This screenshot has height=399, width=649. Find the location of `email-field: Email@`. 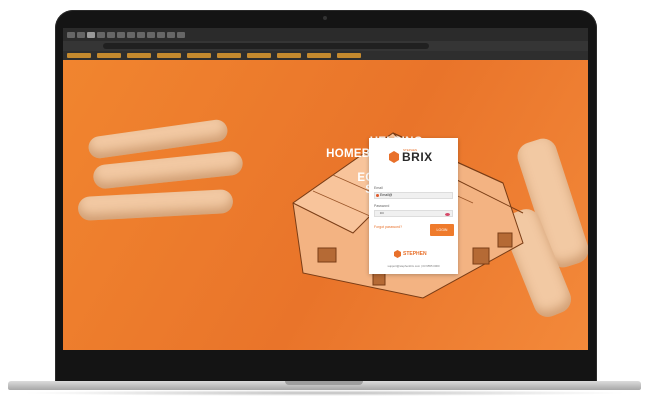

email-field: Email@ is located at coordinates (413, 195).